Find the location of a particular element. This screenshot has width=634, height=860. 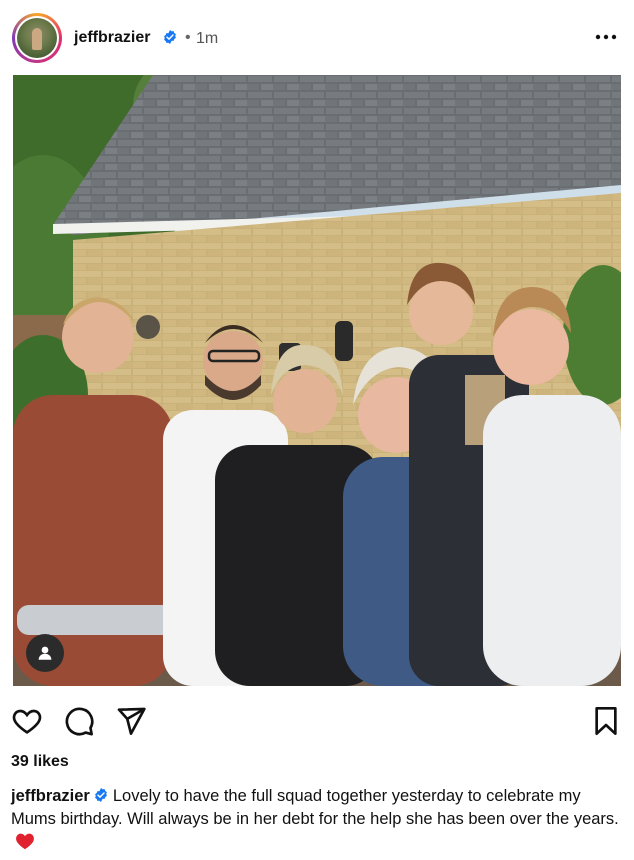

comment-icon is located at coordinates (79, 721).